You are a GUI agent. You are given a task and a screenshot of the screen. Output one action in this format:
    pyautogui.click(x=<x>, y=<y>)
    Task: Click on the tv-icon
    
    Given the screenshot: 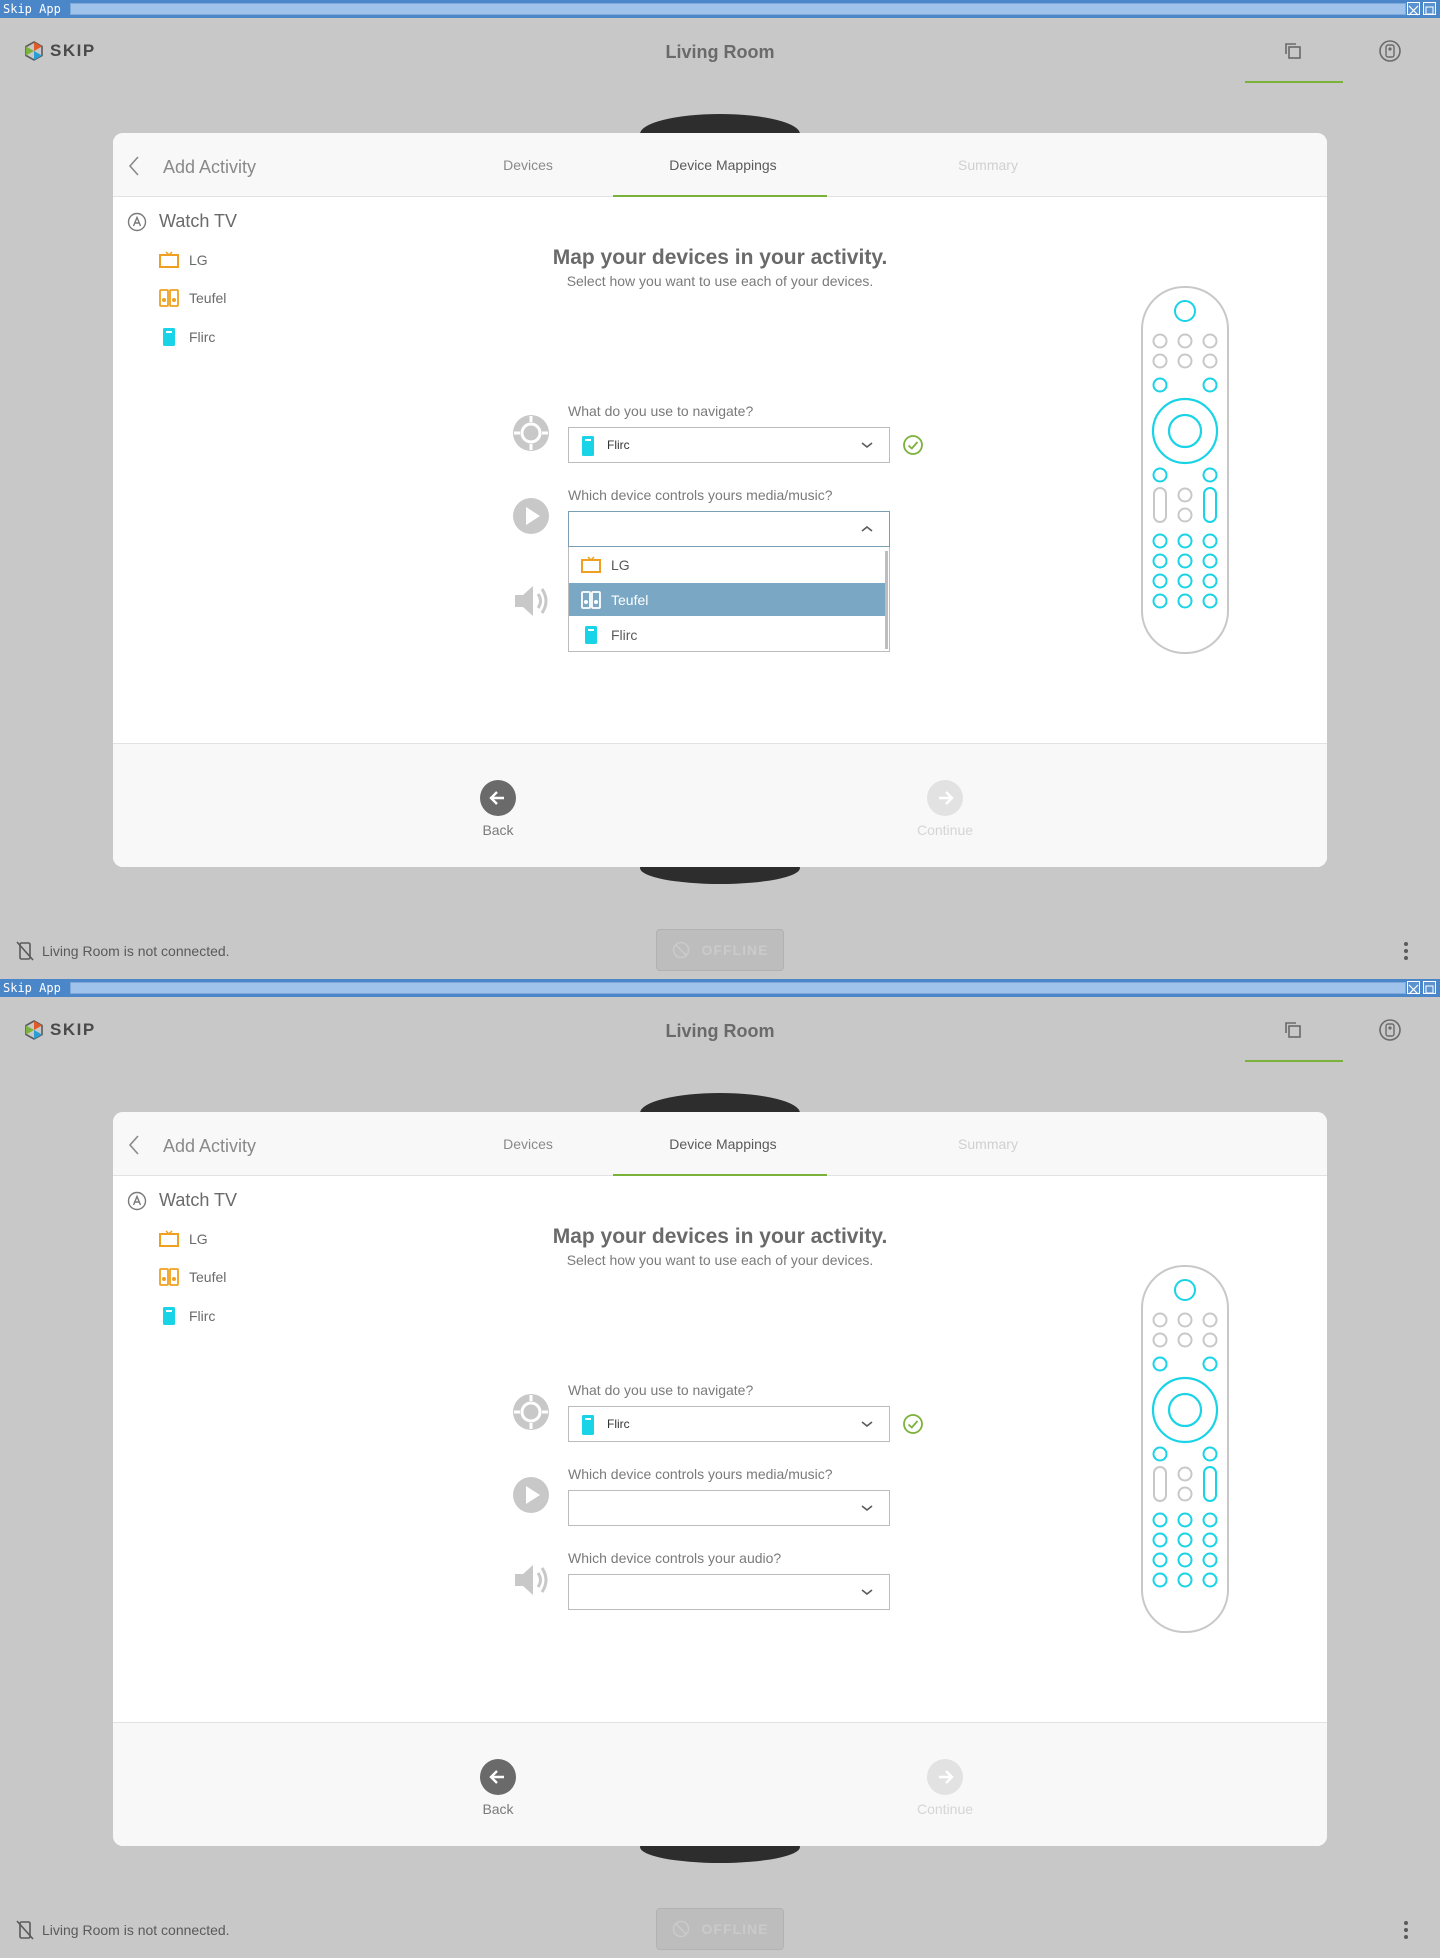 What is the action you would take?
    pyautogui.click(x=591, y=564)
    